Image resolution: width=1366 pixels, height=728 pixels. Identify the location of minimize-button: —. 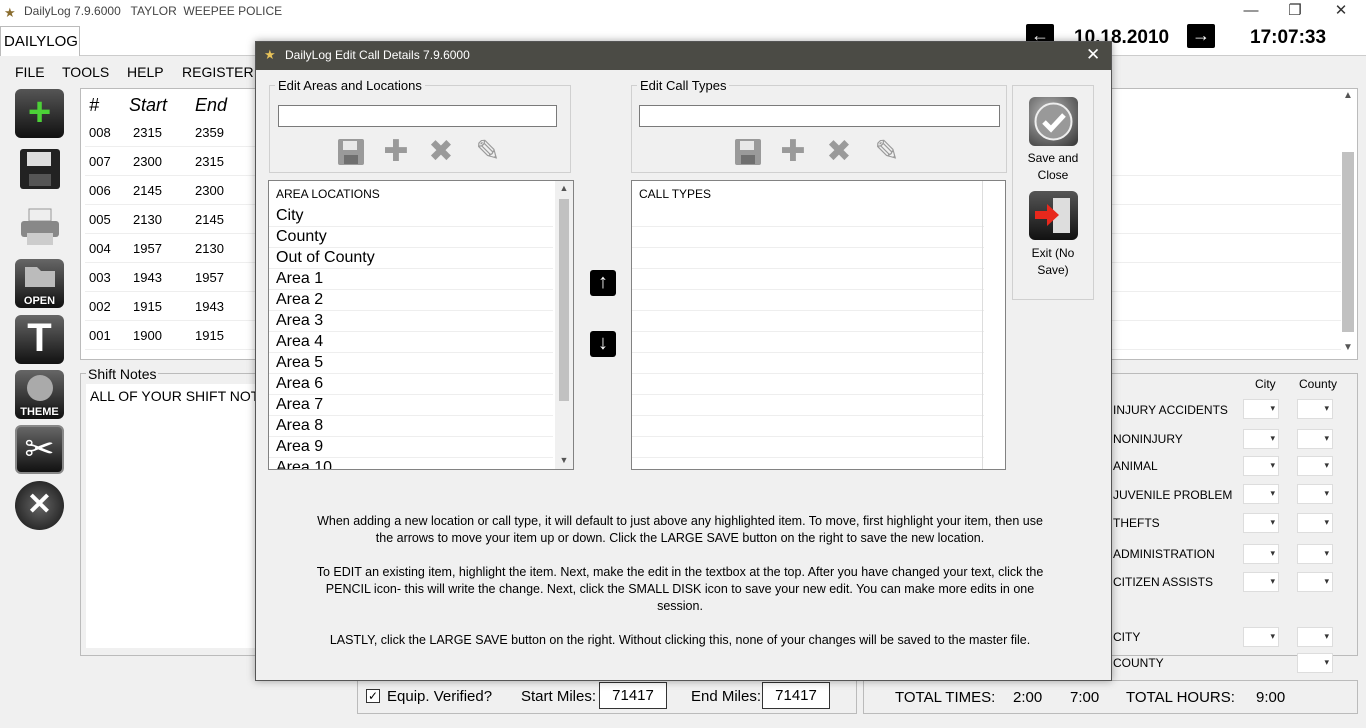
(1251, 12).